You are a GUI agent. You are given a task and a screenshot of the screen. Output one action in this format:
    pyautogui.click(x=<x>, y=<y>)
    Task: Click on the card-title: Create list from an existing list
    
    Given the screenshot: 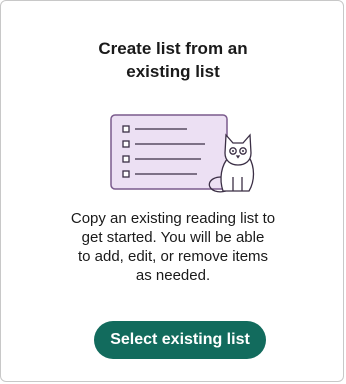 What is the action you would take?
    pyautogui.click(x=173, y=60)
    